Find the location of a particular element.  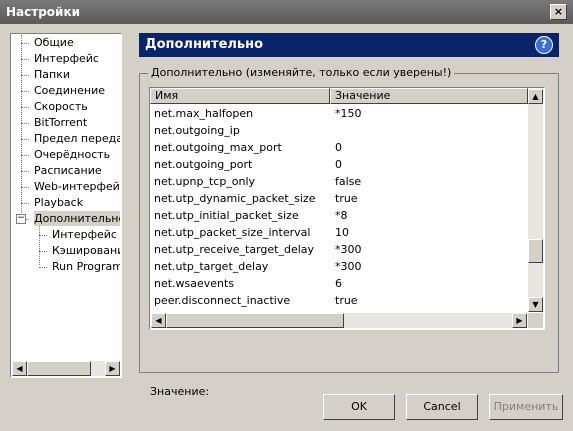

setting-name: peer.disconnect_inactive is located at coordinates (222, 300).